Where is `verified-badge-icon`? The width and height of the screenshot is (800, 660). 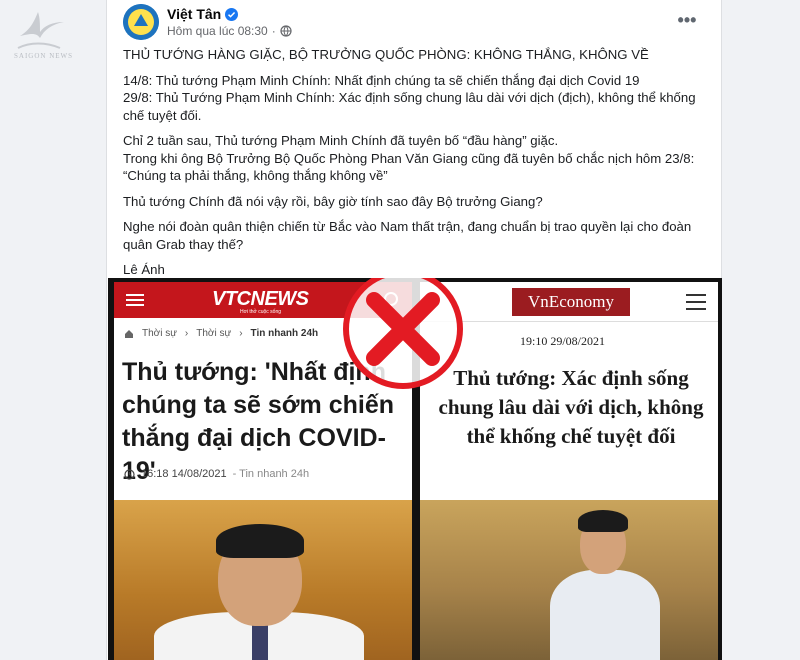
verified-badge-icon is located at coordinates (232, 14).